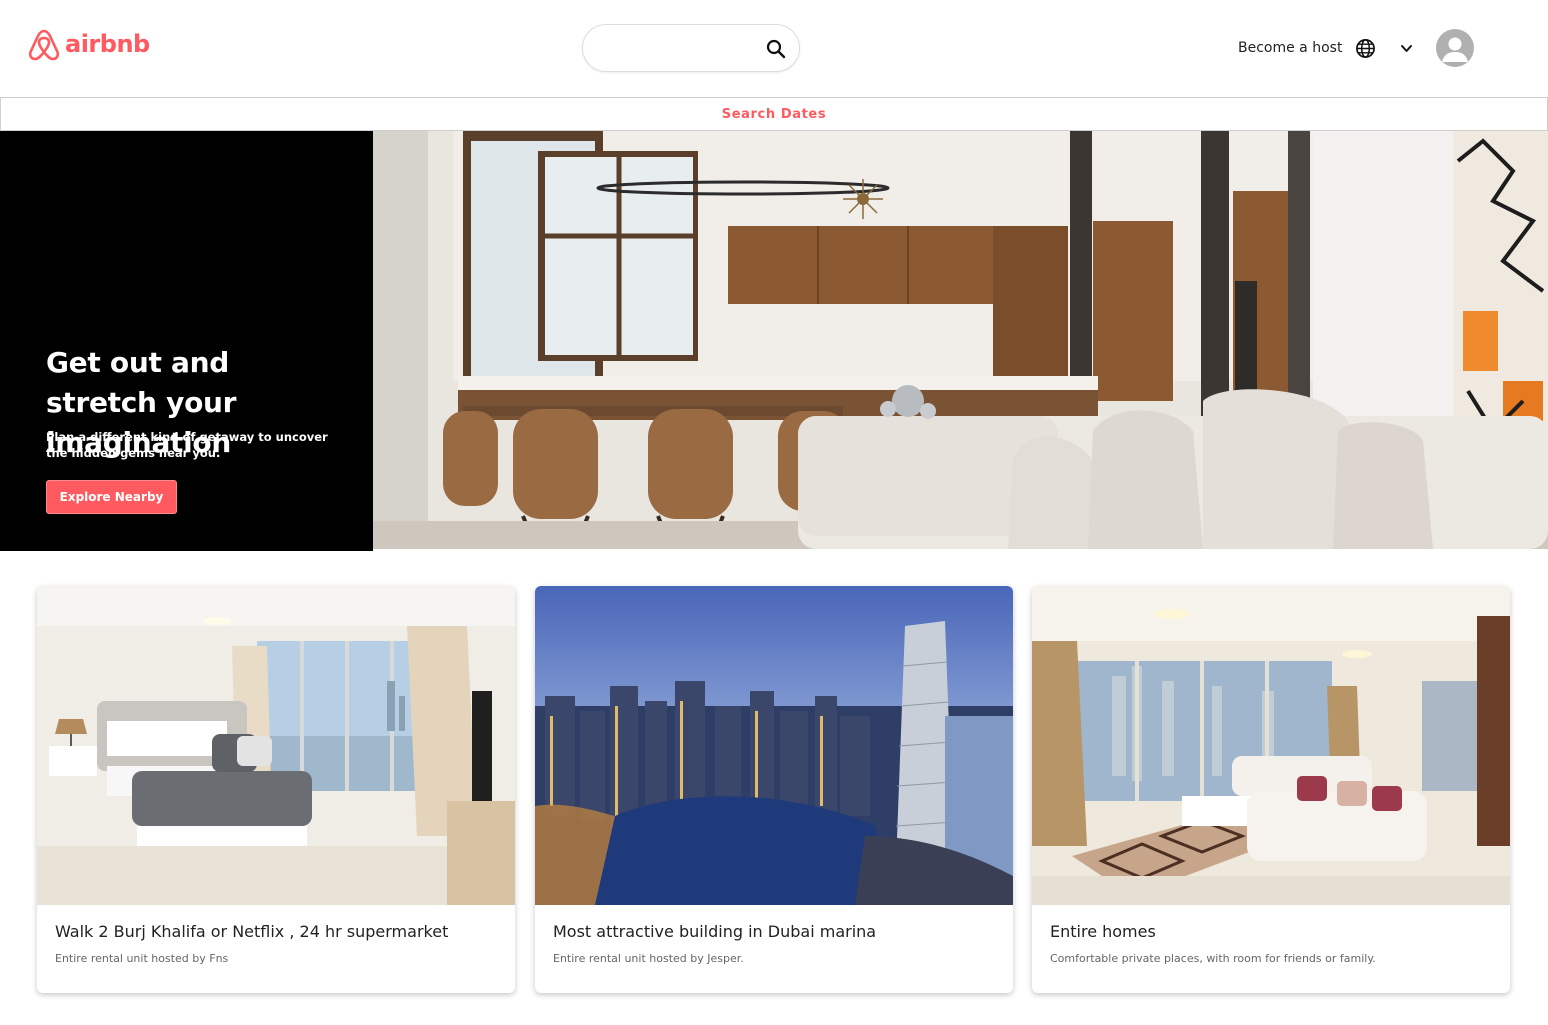  I want to click on top-navigation-bar: airbnb Become a host, so click(774, 48).